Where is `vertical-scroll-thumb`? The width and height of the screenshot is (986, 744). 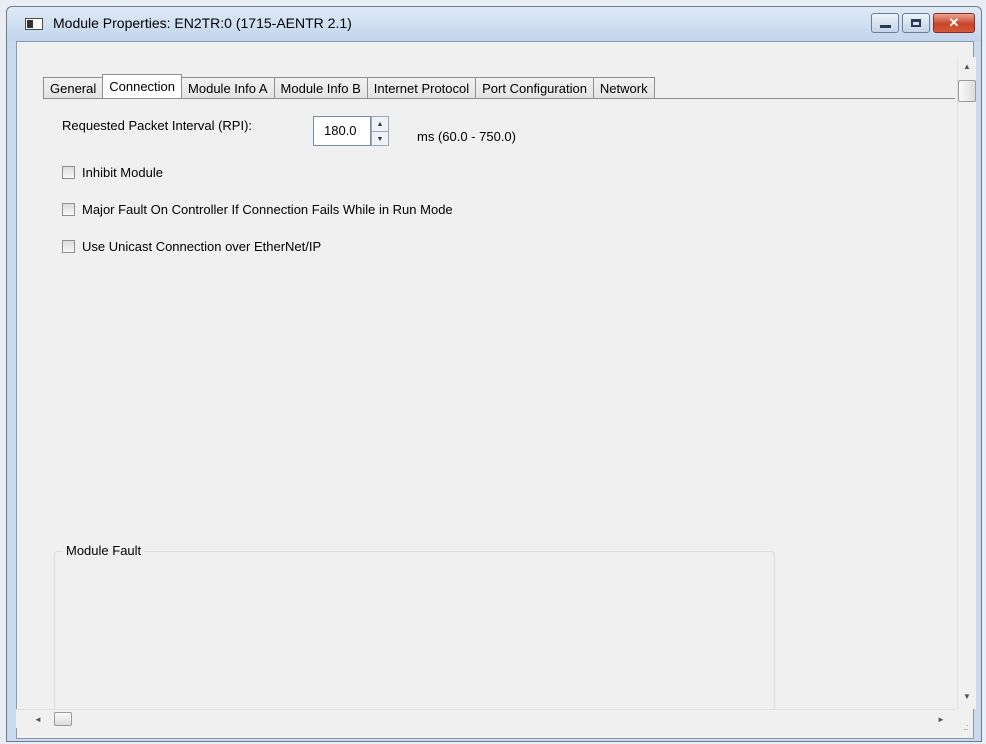 vertical-scroll-thumb is located at coordinates (967, 91).